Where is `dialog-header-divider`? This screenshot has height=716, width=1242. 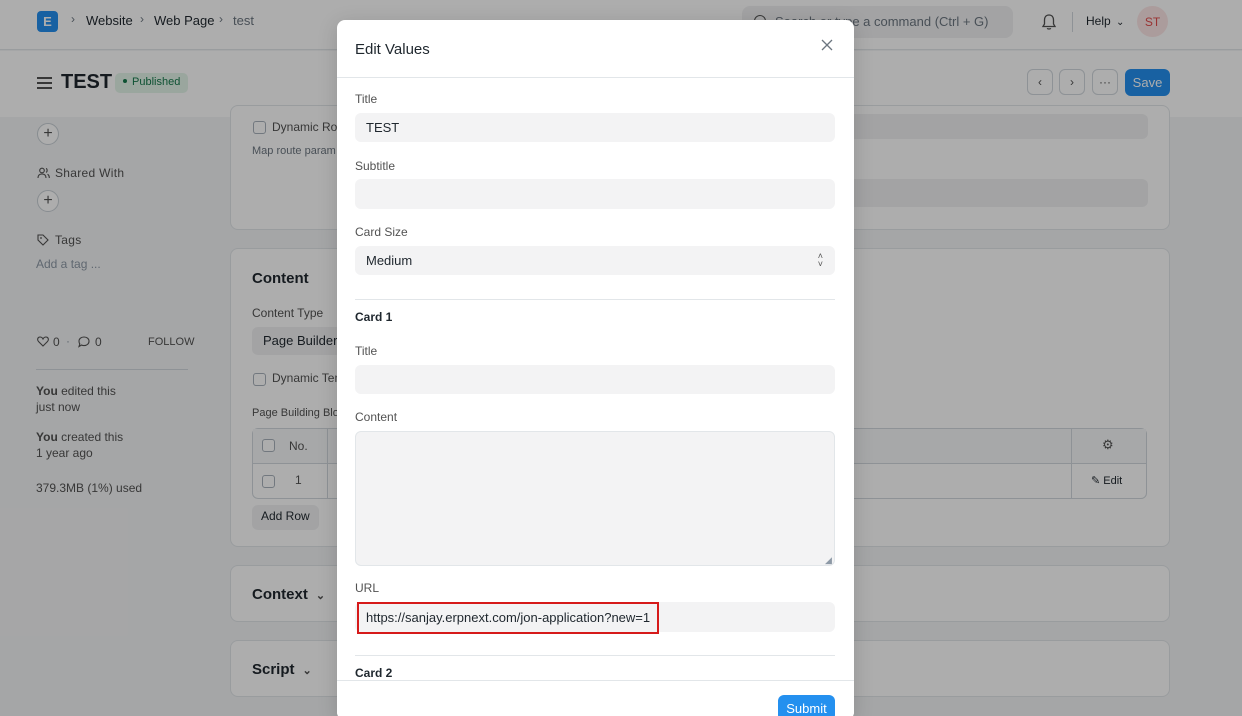
dialog-header-divider is located at coordinates (595, 77).